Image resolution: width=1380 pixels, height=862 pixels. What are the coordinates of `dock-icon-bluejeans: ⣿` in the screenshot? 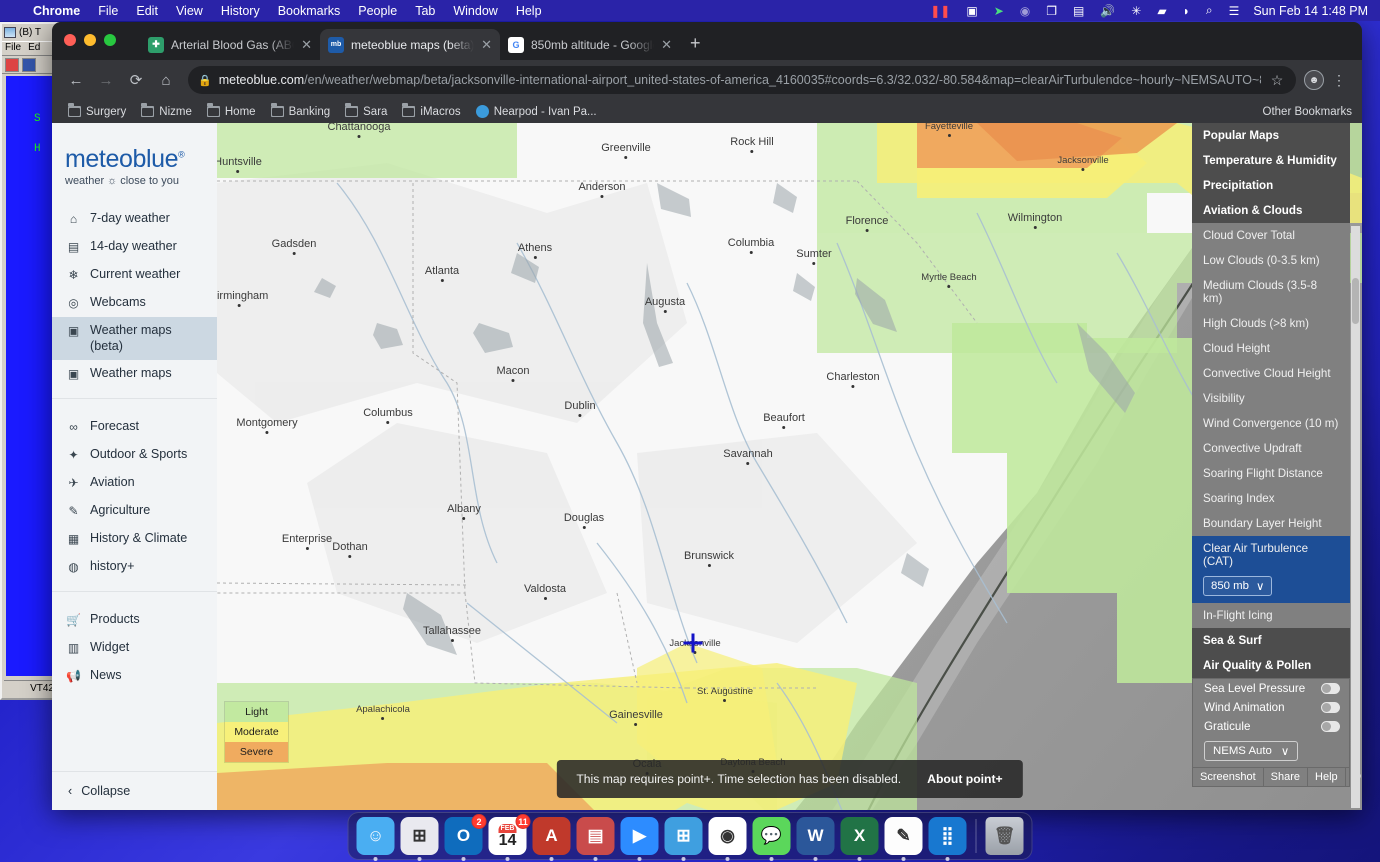 It's located at (947, 839).